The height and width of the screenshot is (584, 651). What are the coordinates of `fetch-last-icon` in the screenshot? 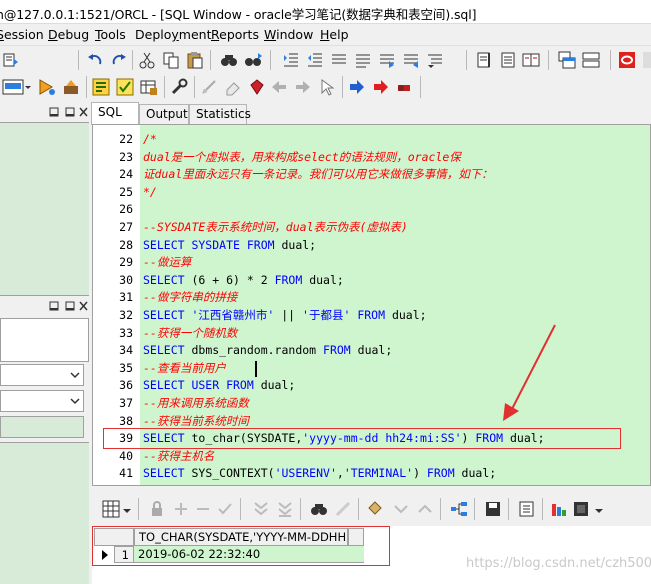 It's located at (285, 509).